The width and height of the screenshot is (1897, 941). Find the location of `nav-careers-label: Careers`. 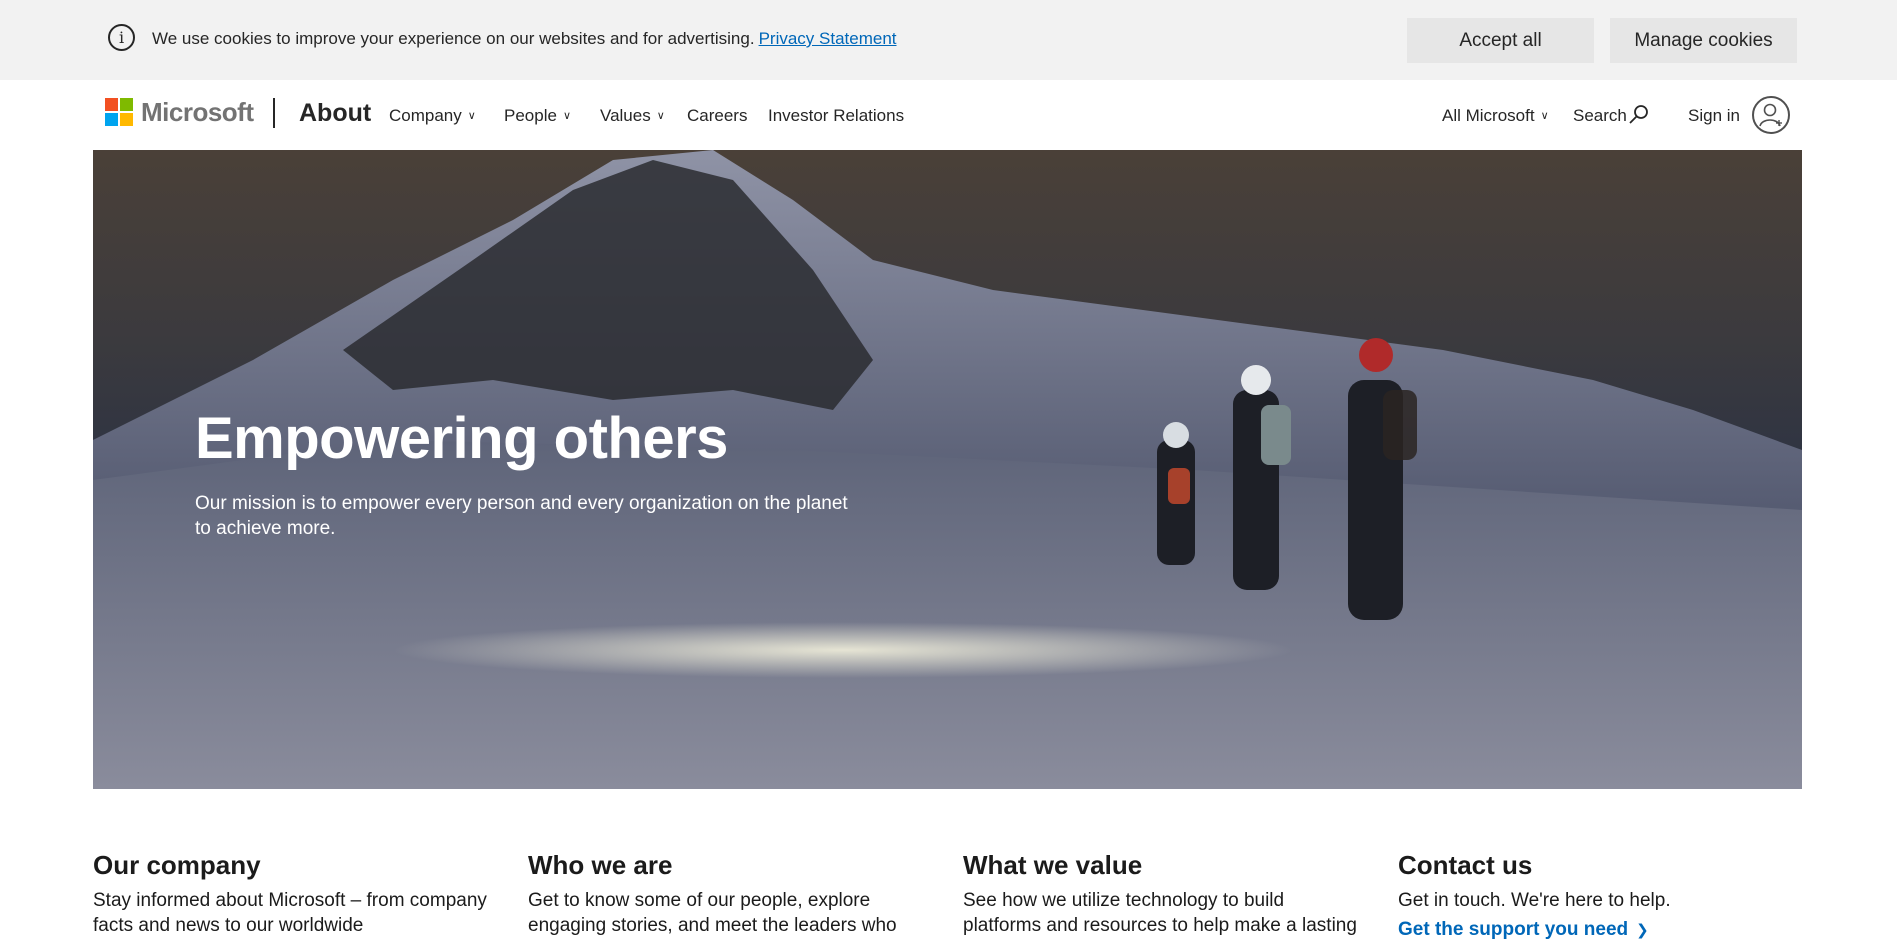

nav-careers-label: Careers is located at coordinates (717, 115).